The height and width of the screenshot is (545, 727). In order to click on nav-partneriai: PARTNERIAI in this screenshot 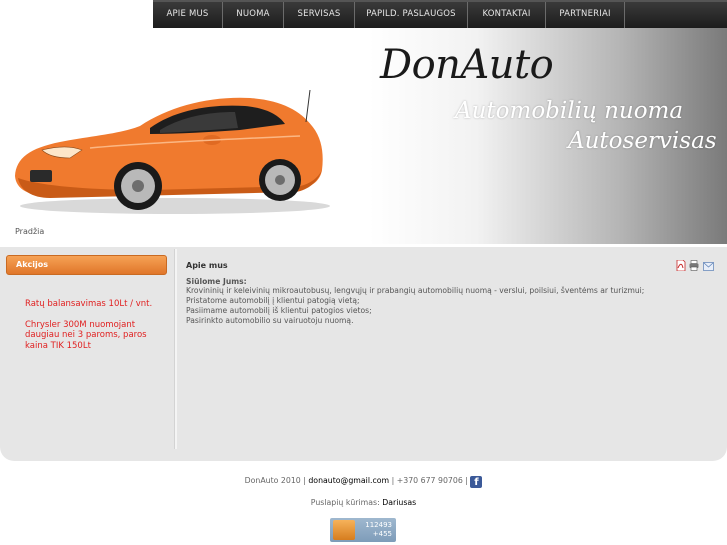, I will do `click(585, 15)`.